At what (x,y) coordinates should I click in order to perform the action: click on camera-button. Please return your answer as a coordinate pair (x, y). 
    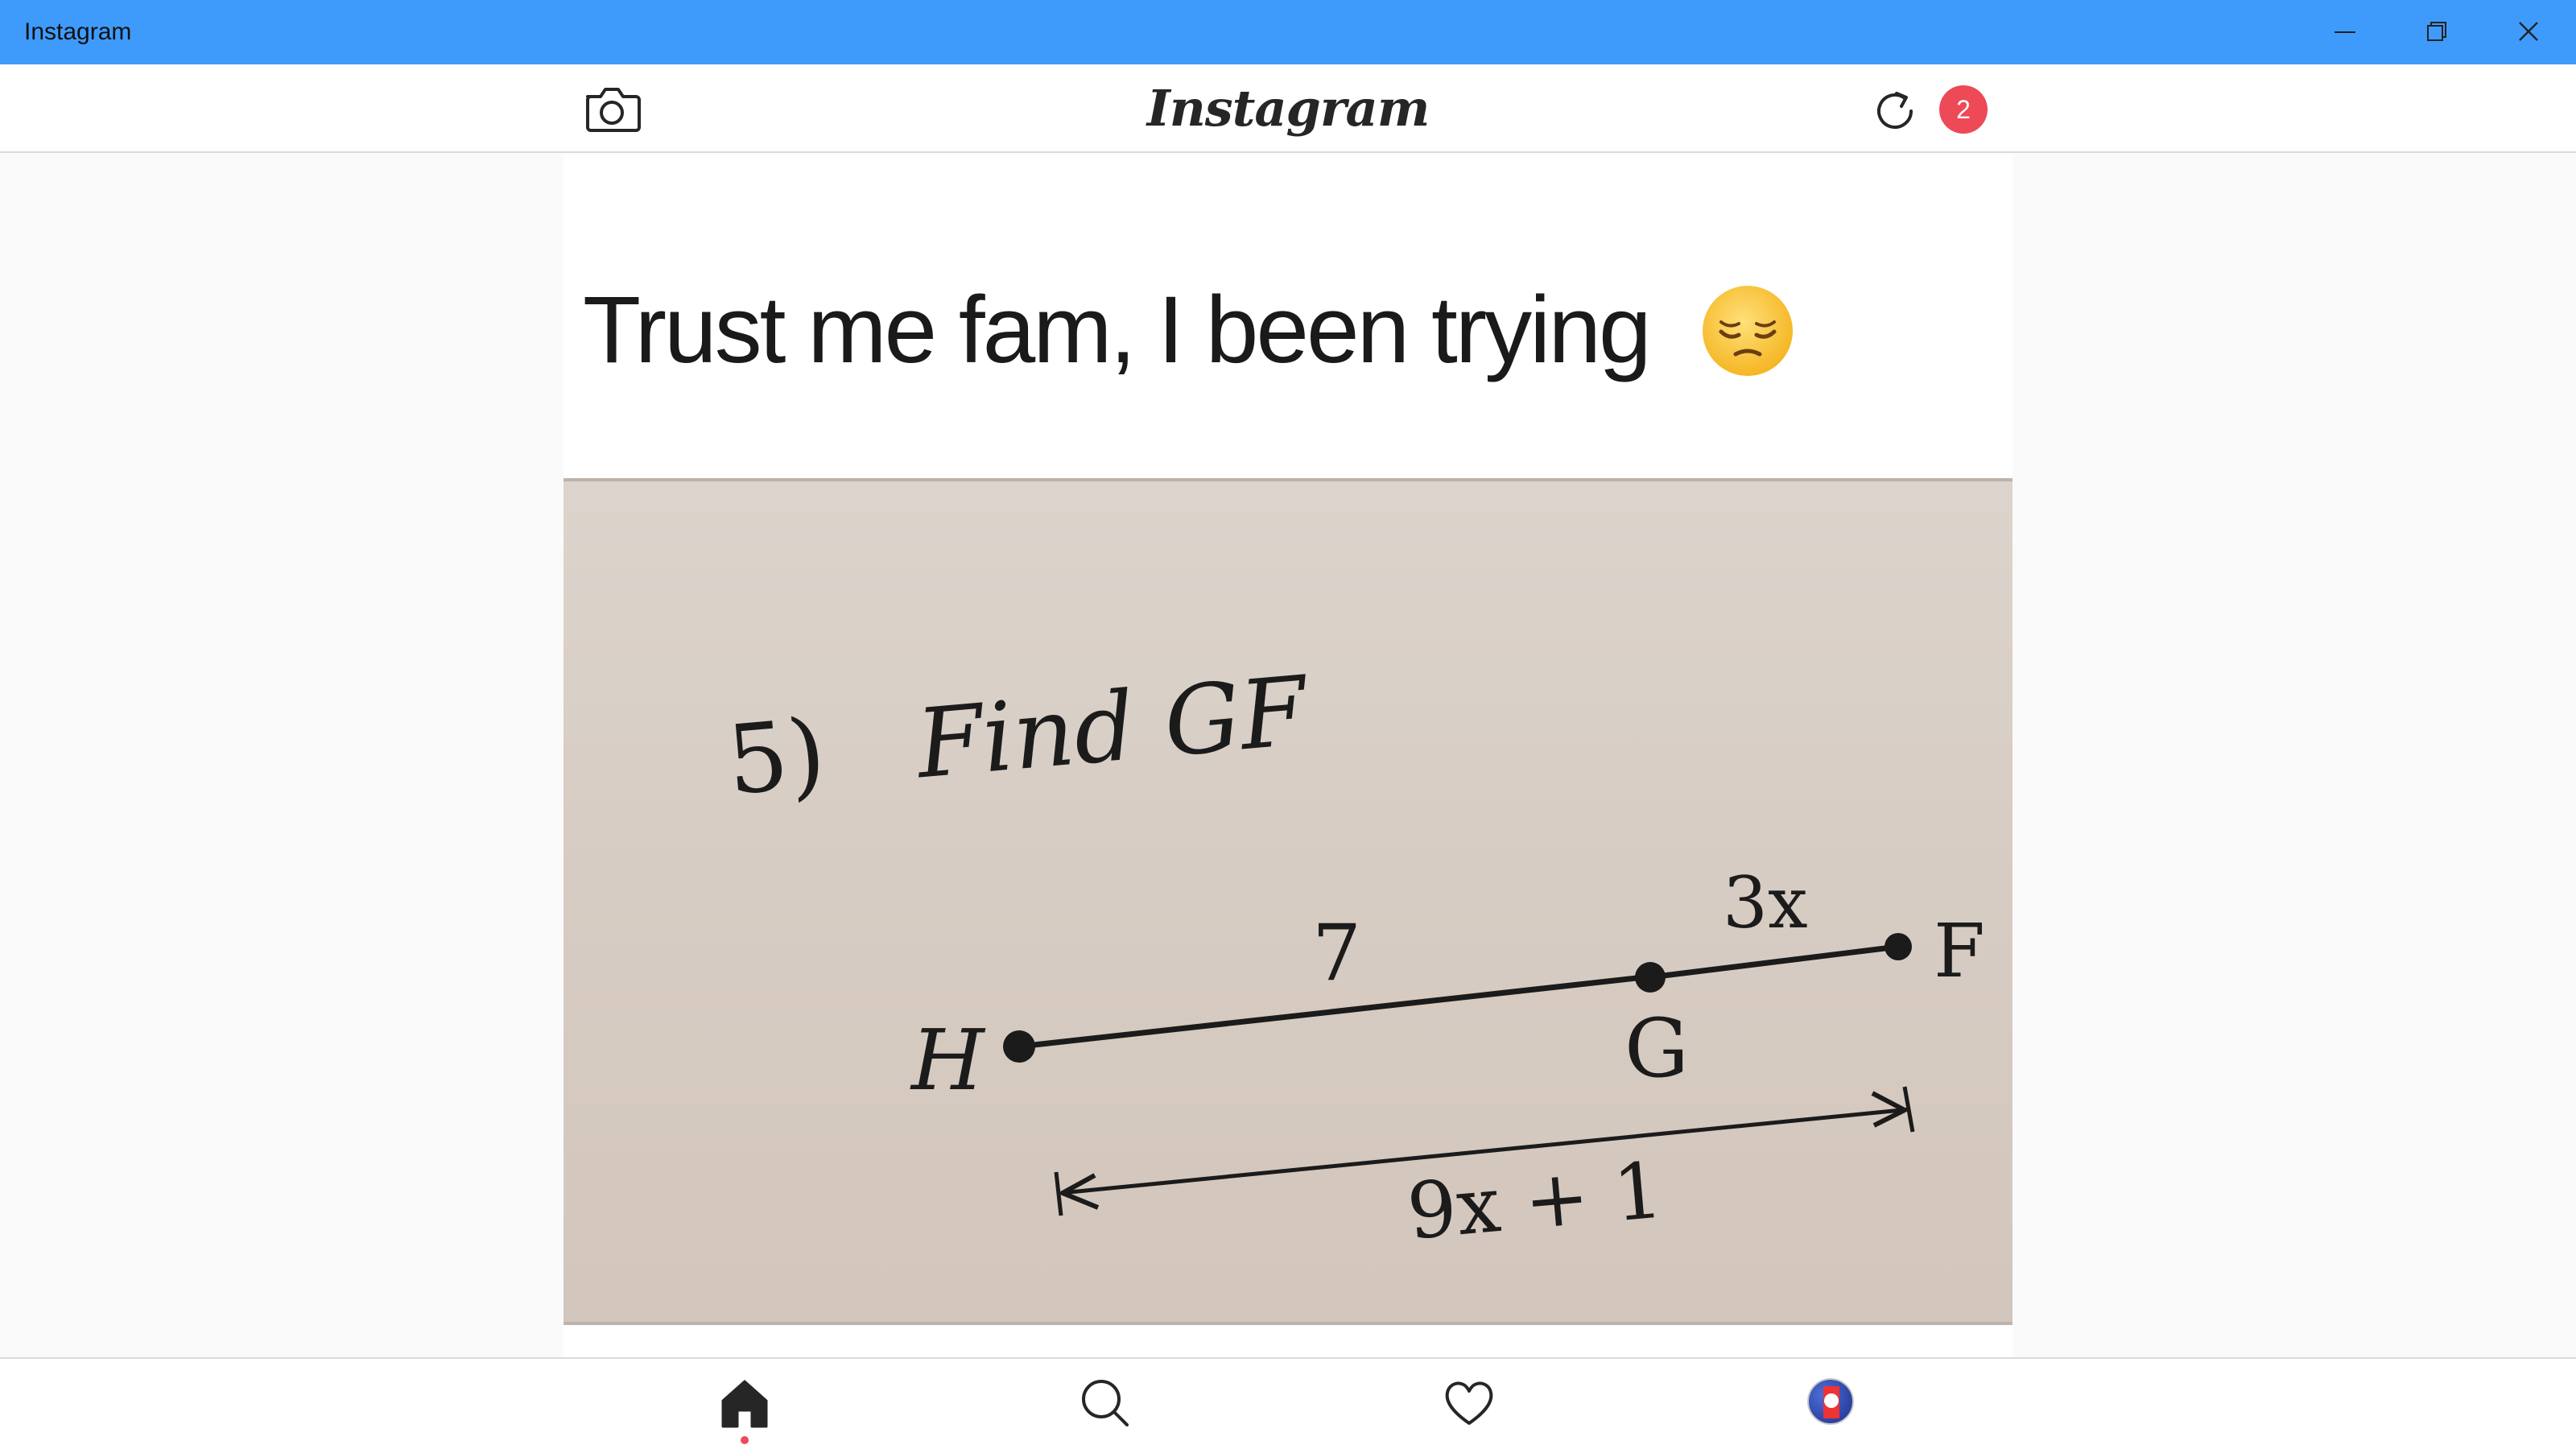
    Looking at the image, I should click on (611, 108).